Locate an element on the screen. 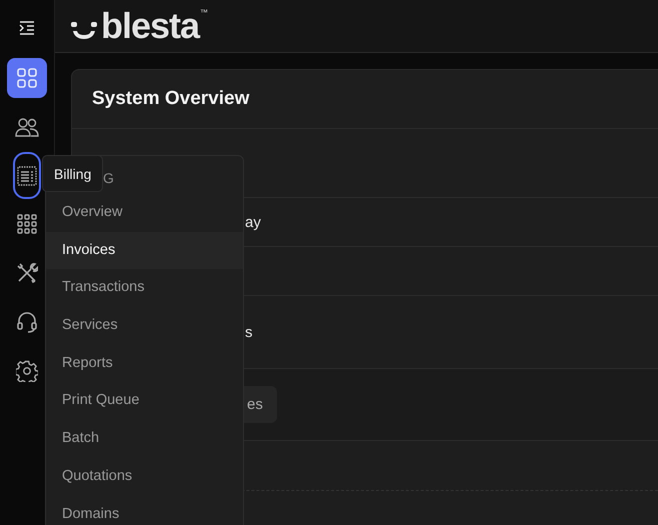  row-label: ay is located at coordinates (253, 222).